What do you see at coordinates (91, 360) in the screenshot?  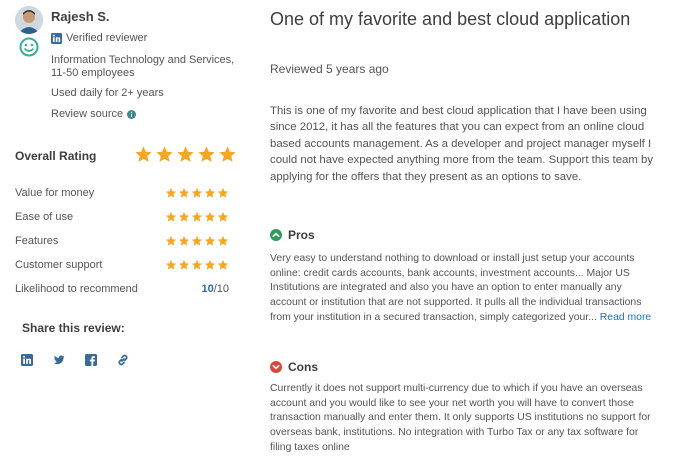 I see `facebook-icon` at bounding box center [91, 360].